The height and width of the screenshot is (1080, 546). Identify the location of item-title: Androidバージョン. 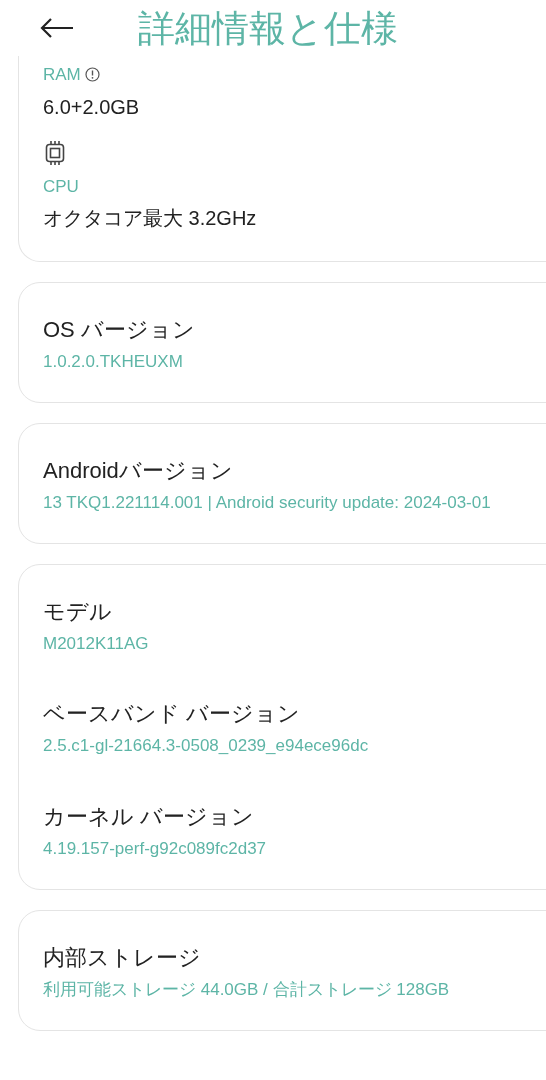
(138, 470).